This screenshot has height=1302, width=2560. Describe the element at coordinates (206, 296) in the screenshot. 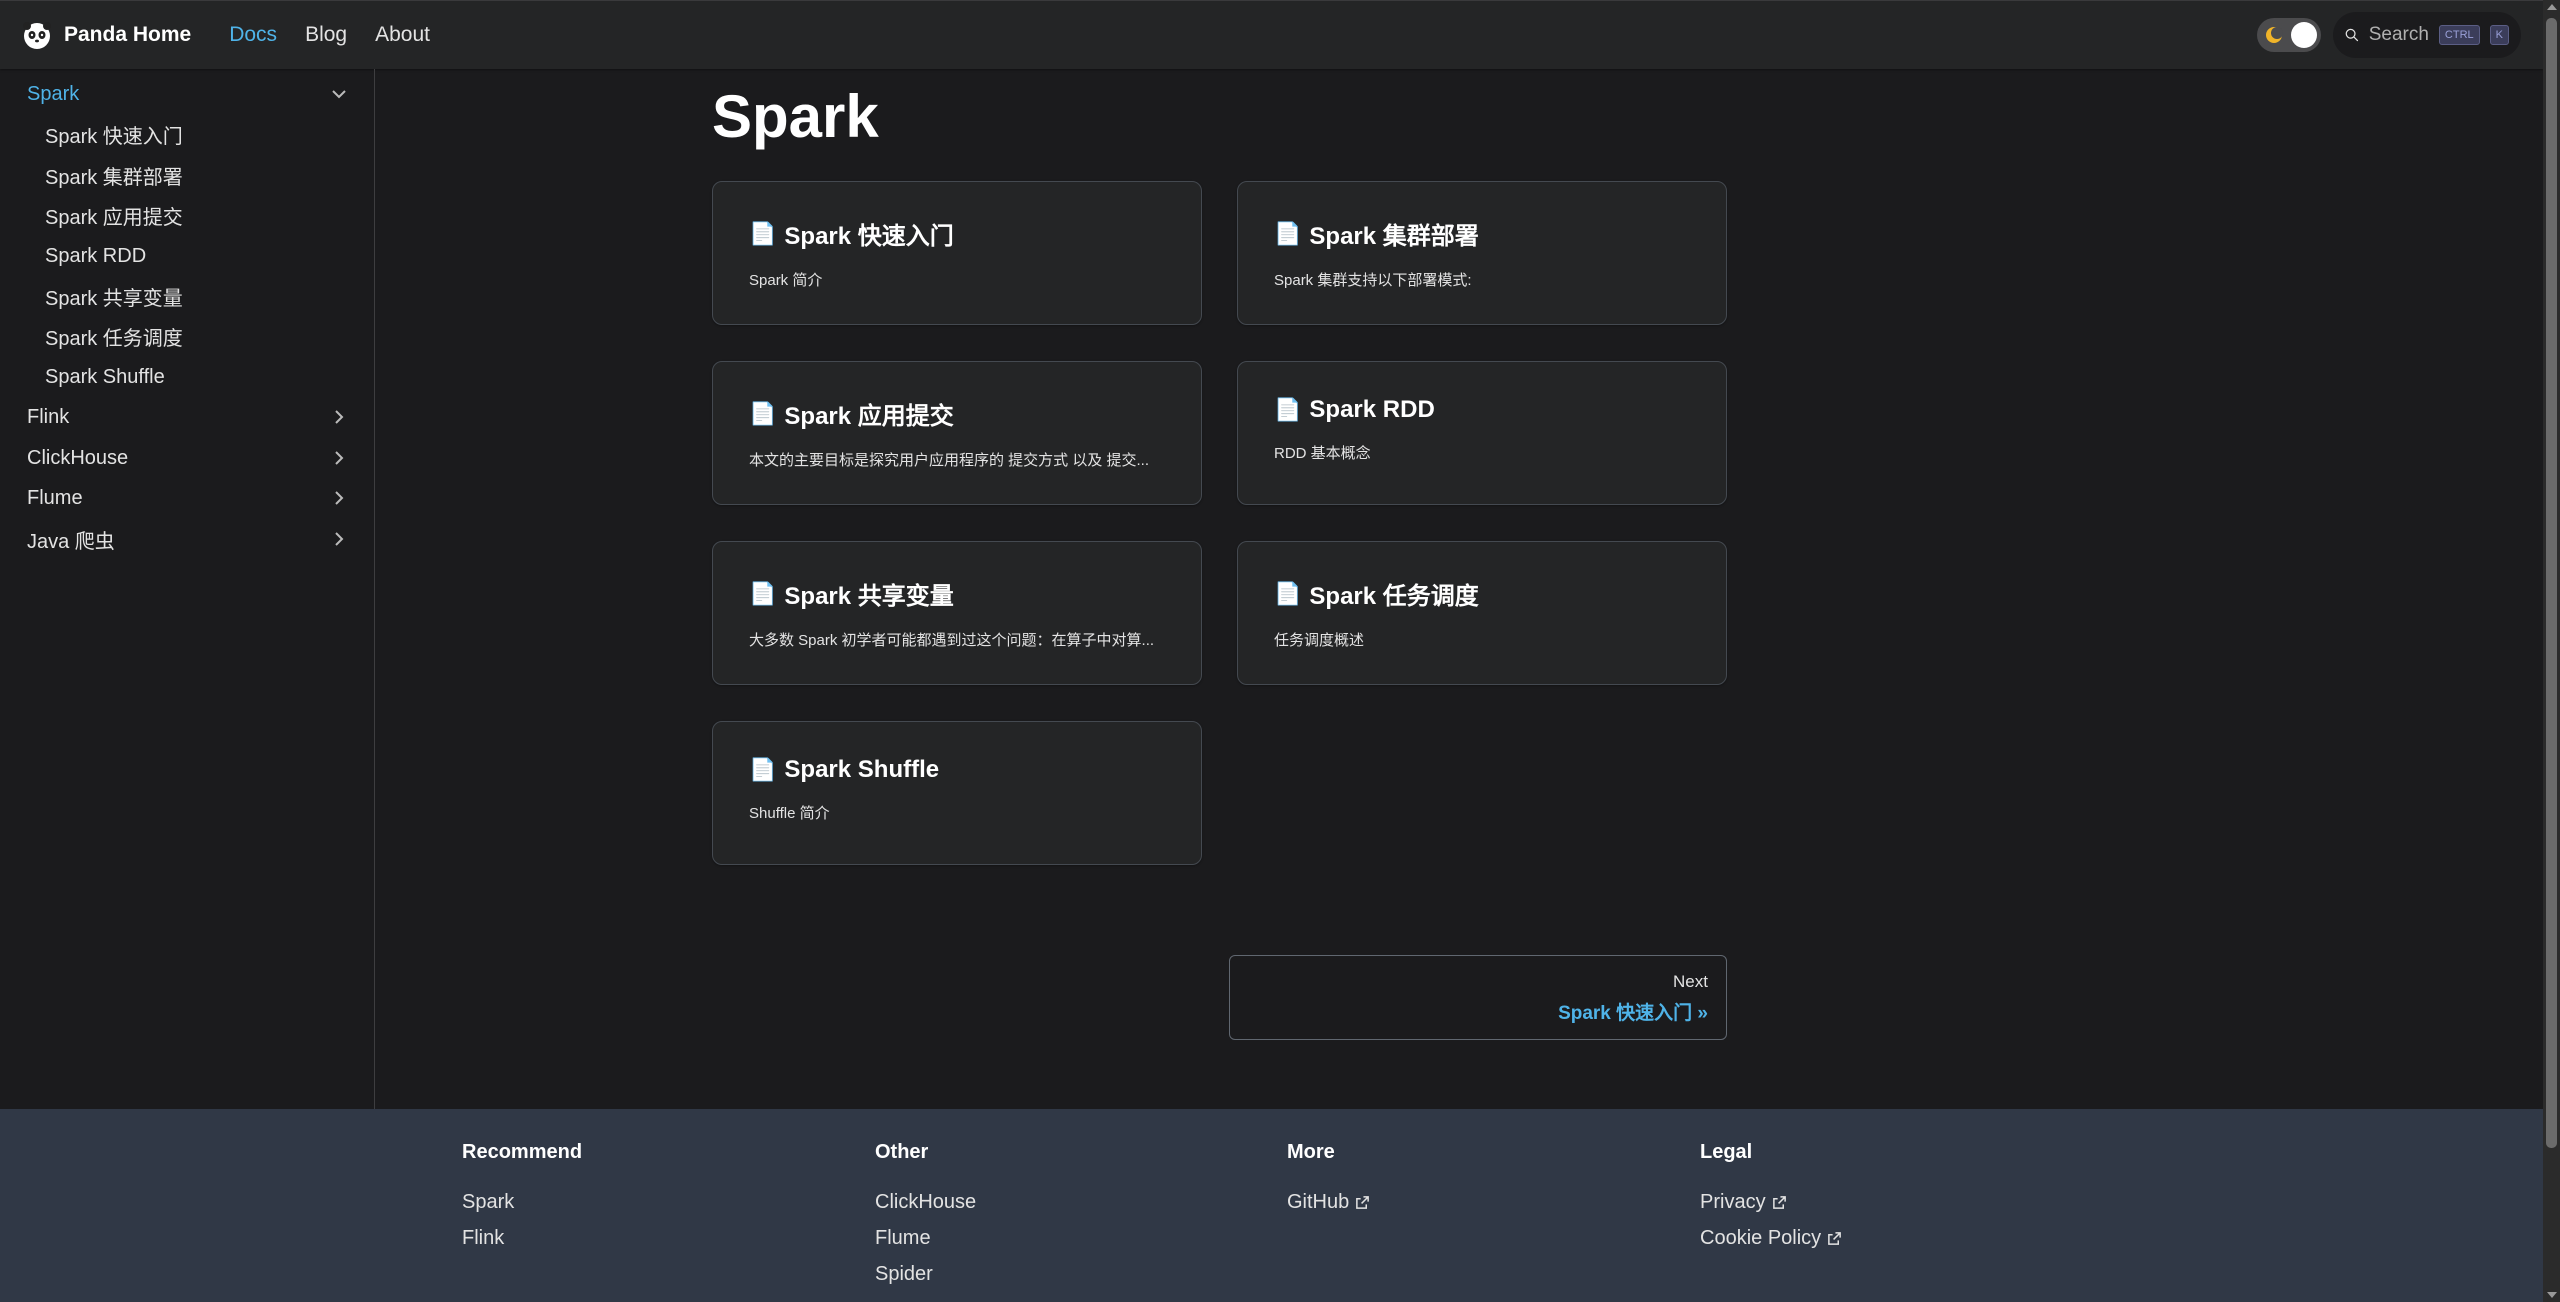

I see `sidebar-item-spark-shared-vars: Spark 共享变量` at that location.